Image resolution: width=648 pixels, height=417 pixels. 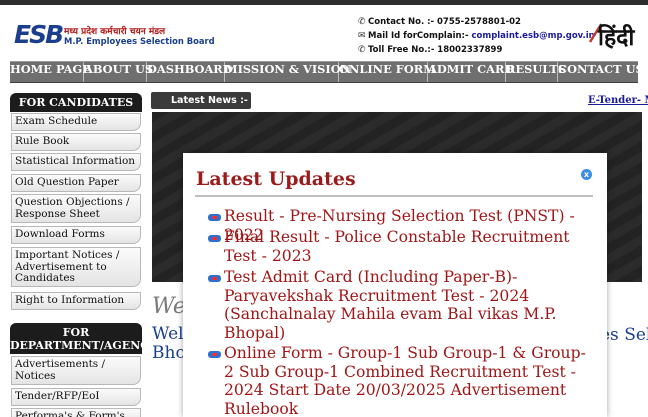 I want to click on sidebar-item-old-question-paper: Old Question Paper, so click(x=76, y=183).